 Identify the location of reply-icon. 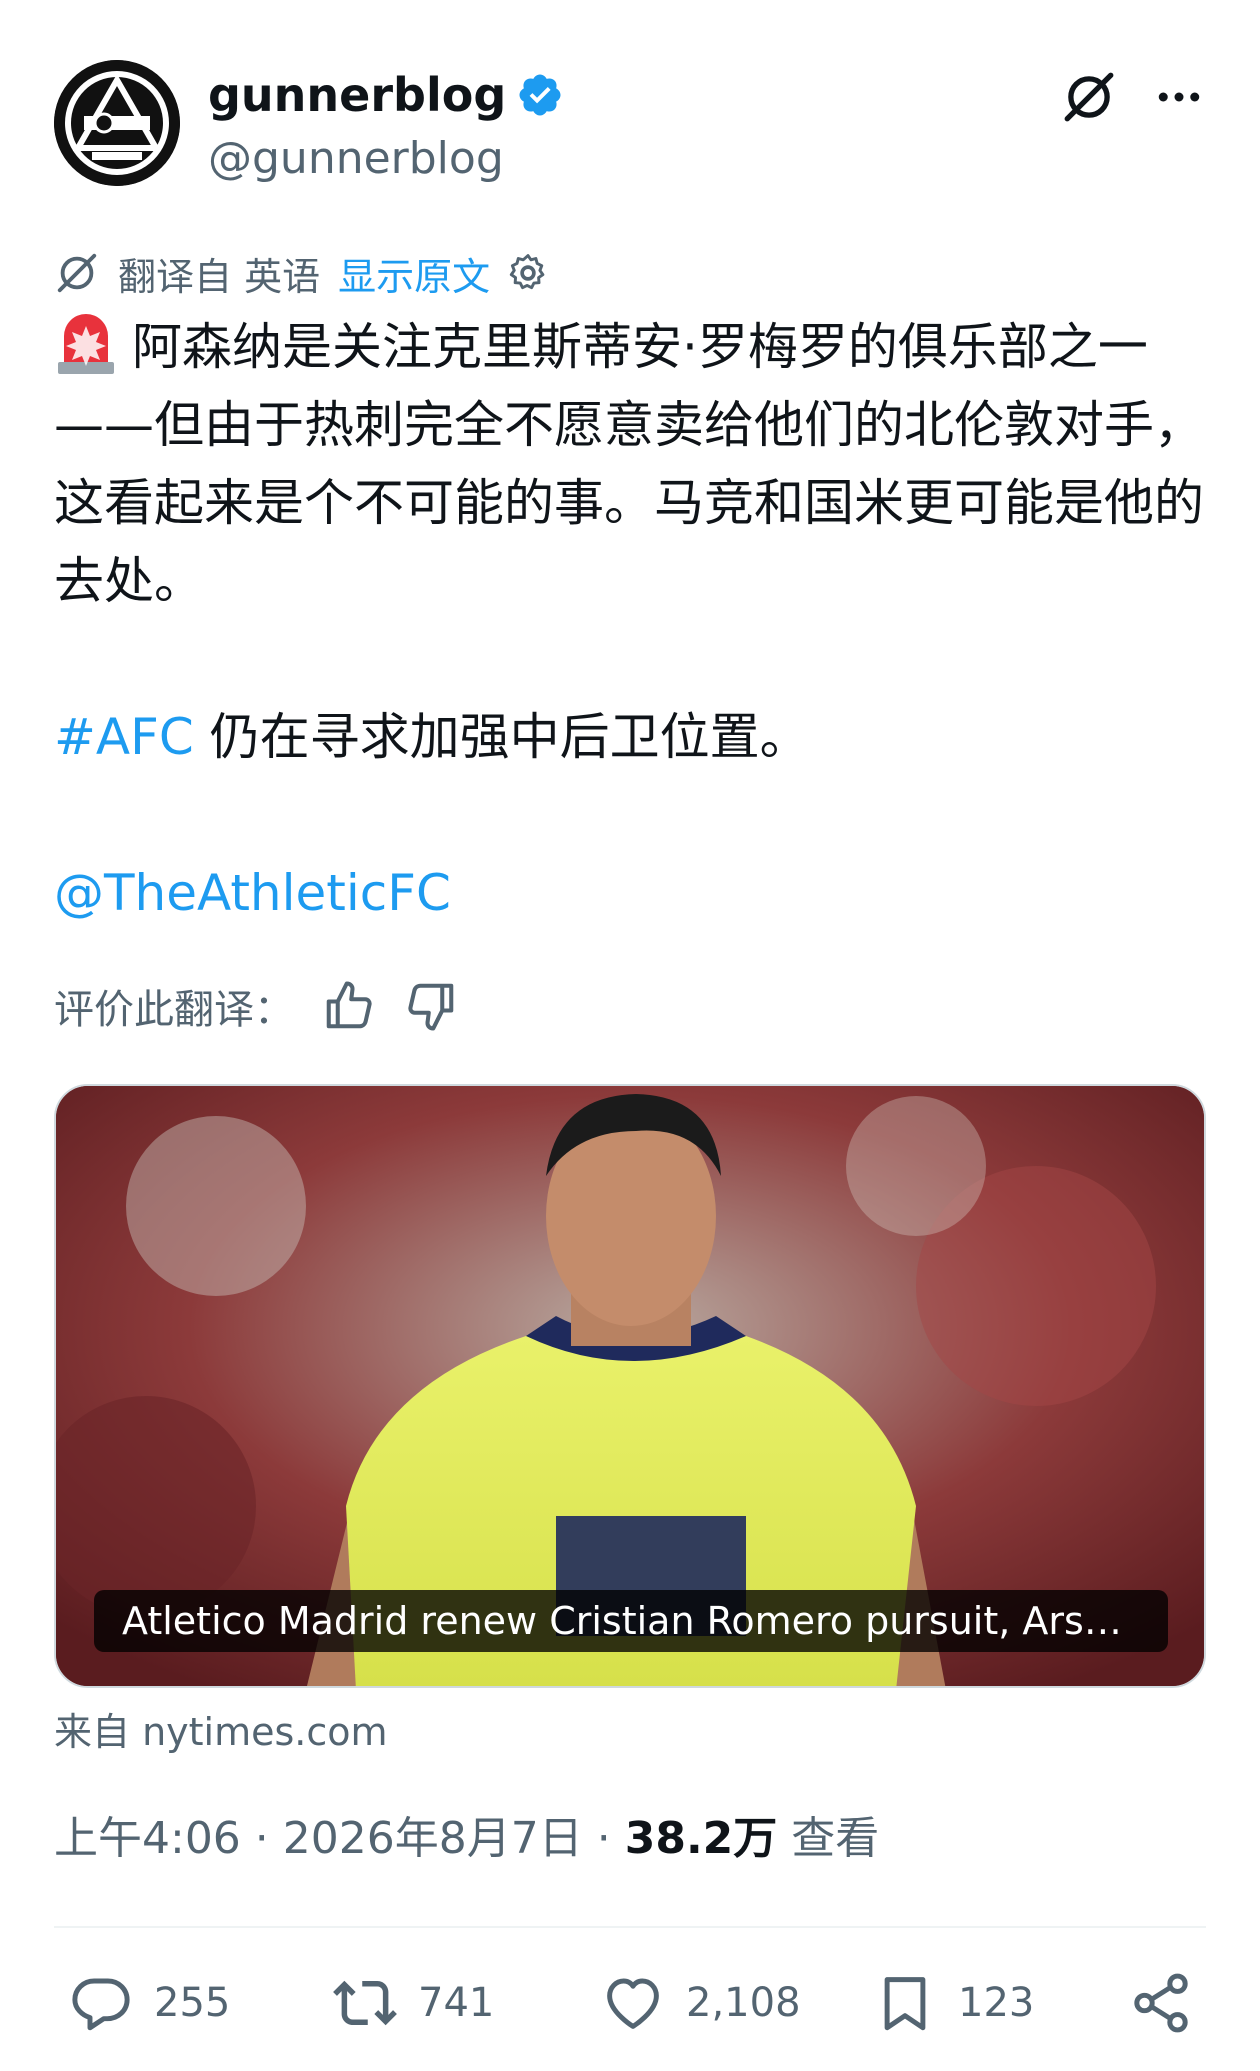
(101, 2004).